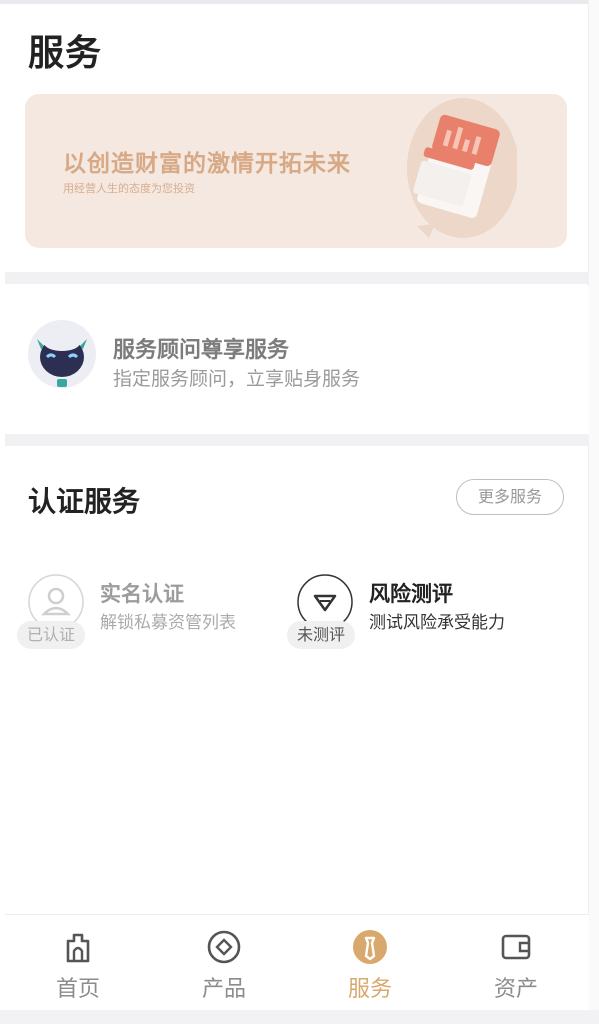  Describe the element at coordinates (411, 594) in the screenshot. I see `risk-assessment-title: 风险测评` at that location.